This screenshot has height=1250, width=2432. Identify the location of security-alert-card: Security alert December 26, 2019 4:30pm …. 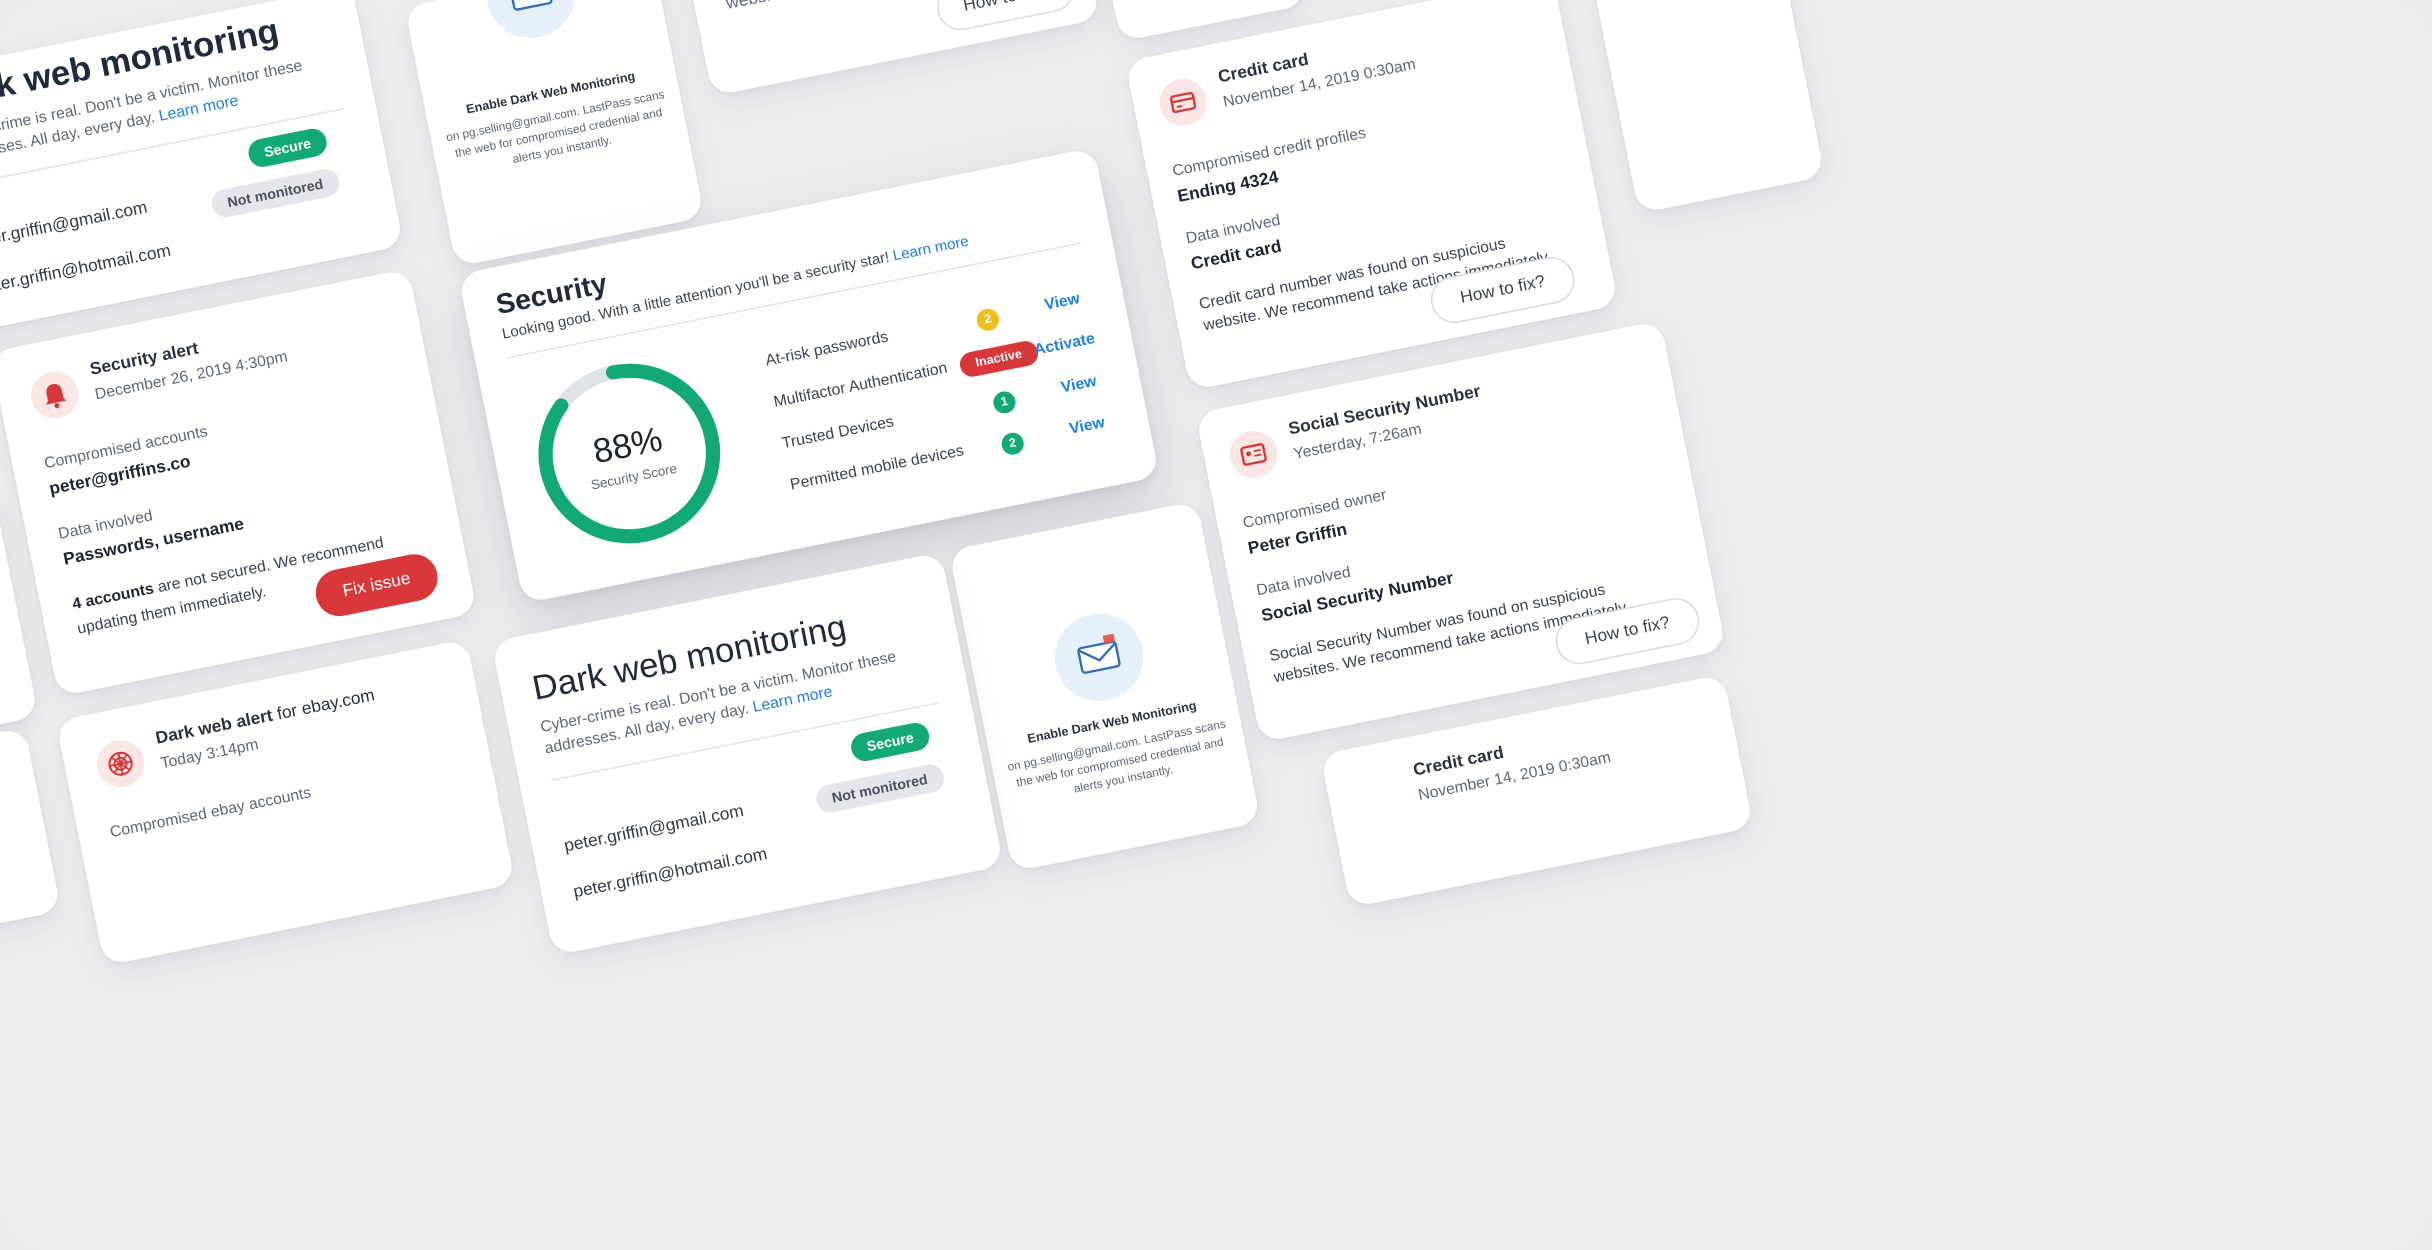
(239, 482).